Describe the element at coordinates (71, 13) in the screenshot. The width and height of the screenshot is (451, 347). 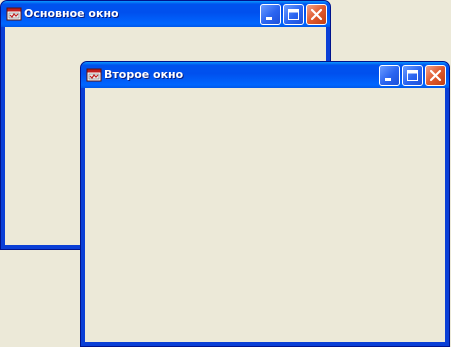
I see `window-title: Основное окно` at that location.